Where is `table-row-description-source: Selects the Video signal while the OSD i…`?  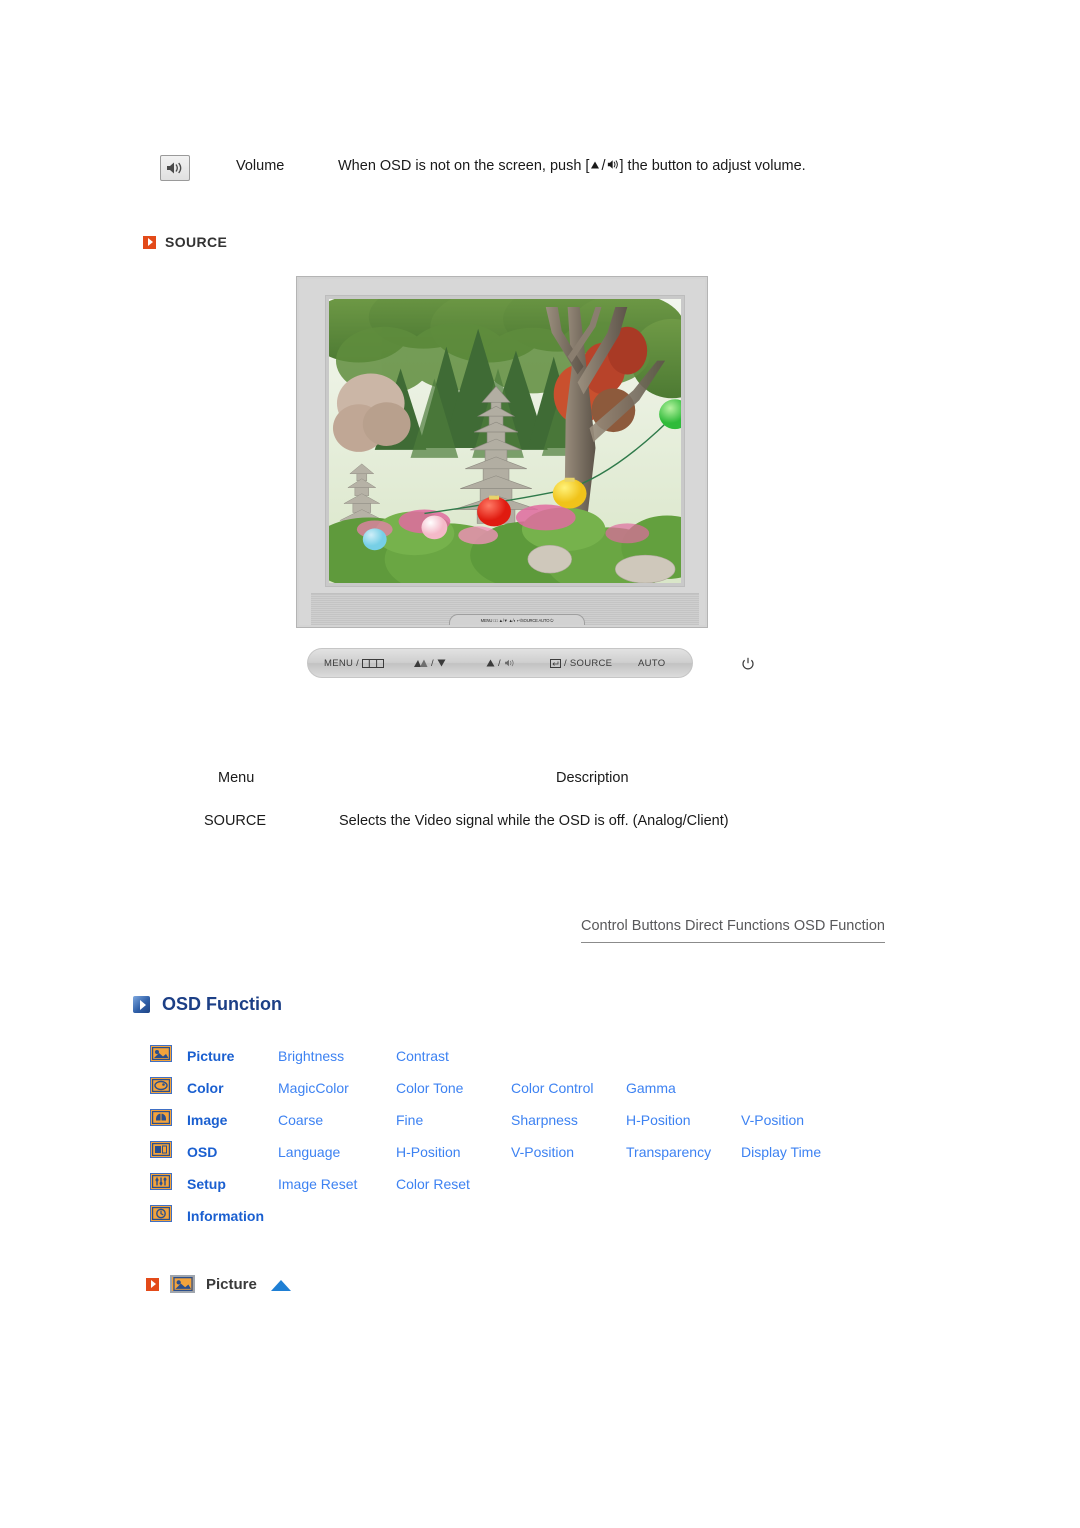
table-row-description-source: Selects the Video signal while the OSD i… is located at coordinates (534, 821).